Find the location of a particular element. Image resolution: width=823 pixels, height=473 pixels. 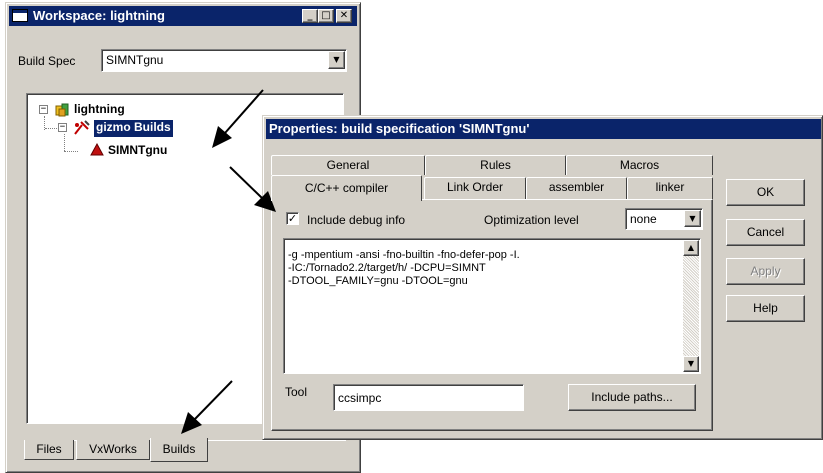

tab-cpp-compiler: C/C++ compiler is located at coordinates (346, 188).